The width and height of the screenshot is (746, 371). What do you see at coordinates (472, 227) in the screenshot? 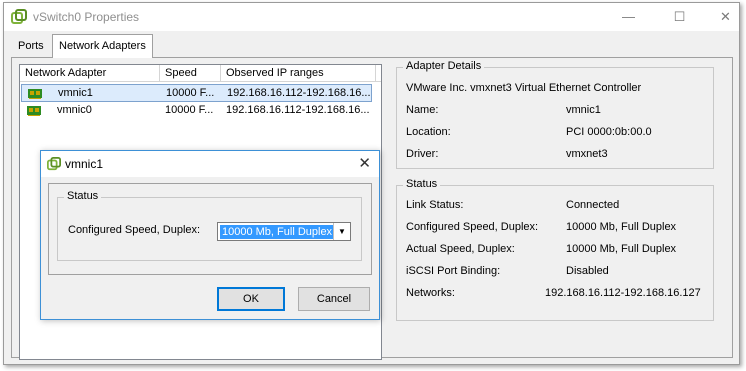
I see `configured-speed-label: Configured Speed, Duplex:` at bounding box center [472, 227].